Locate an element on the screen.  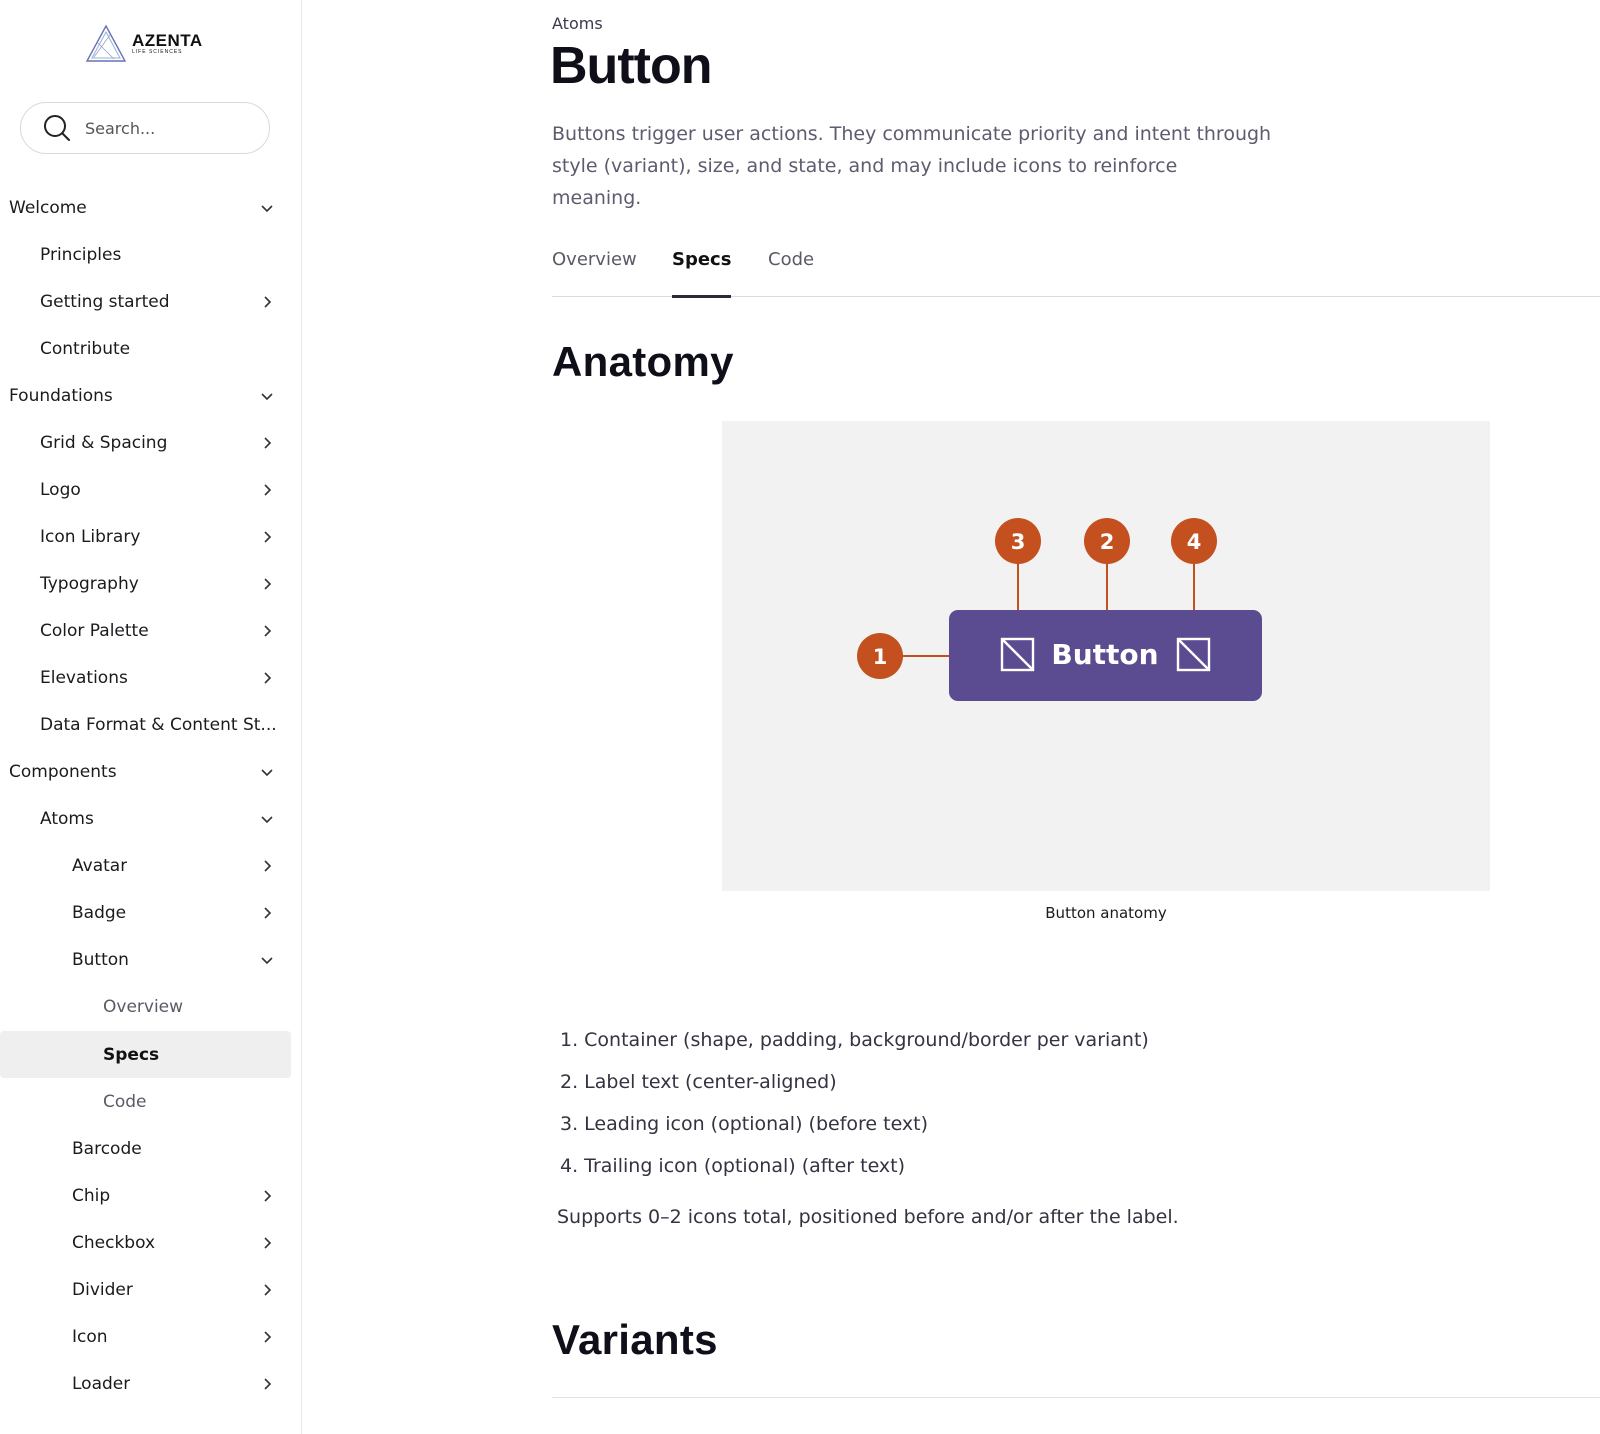
sidebar-item-loader: Loader is located at coordinates (145, 1383).